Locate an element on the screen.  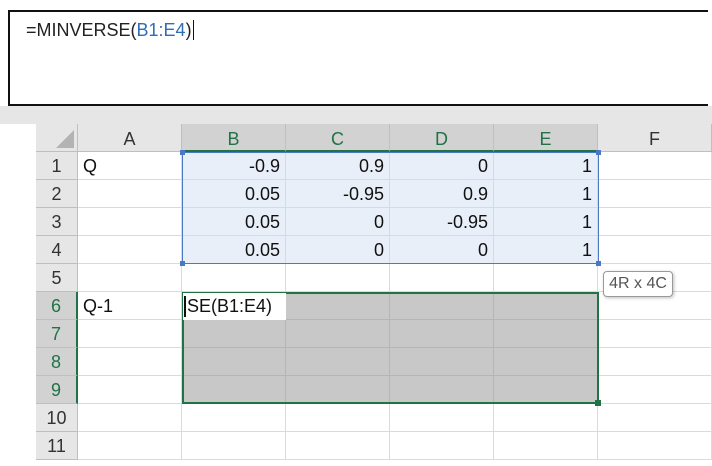
cell-b11 is located at coordinates (234, 446).